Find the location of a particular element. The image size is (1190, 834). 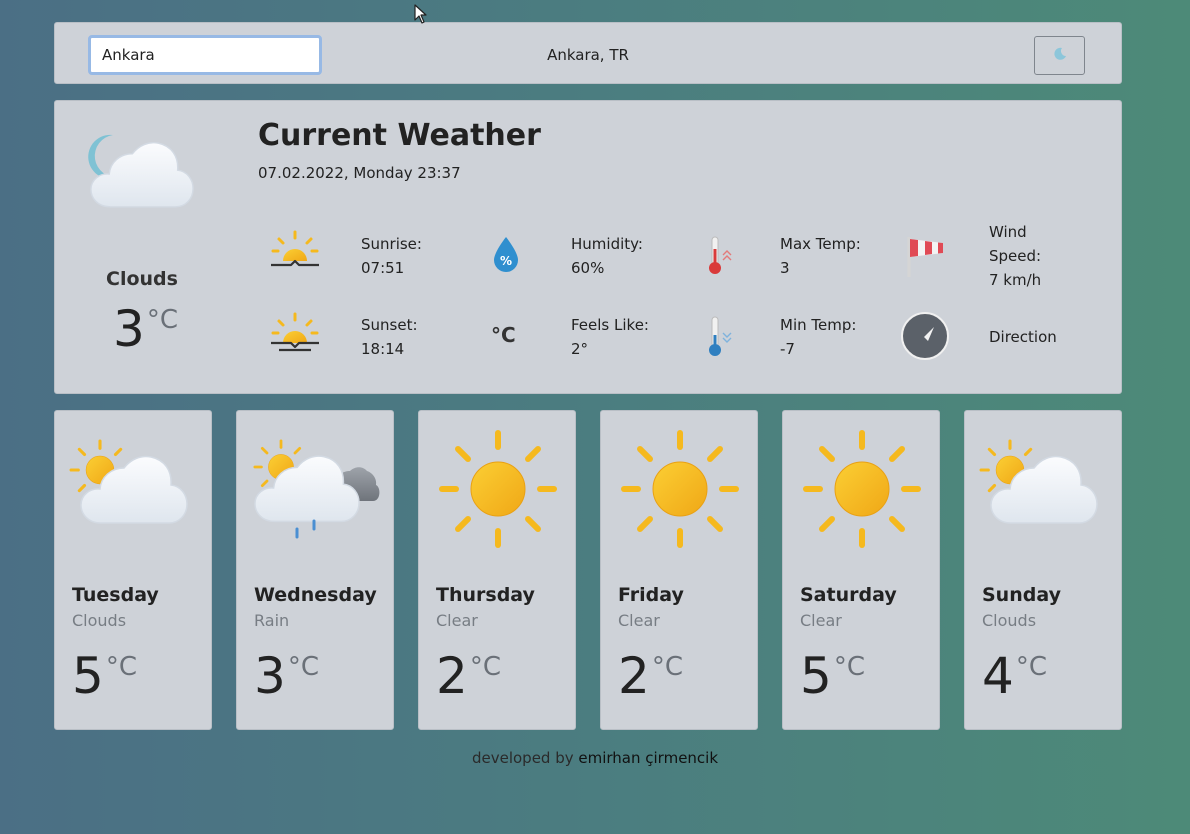

sunrise-label: Sunrise: is located at coordinates (391, 244).